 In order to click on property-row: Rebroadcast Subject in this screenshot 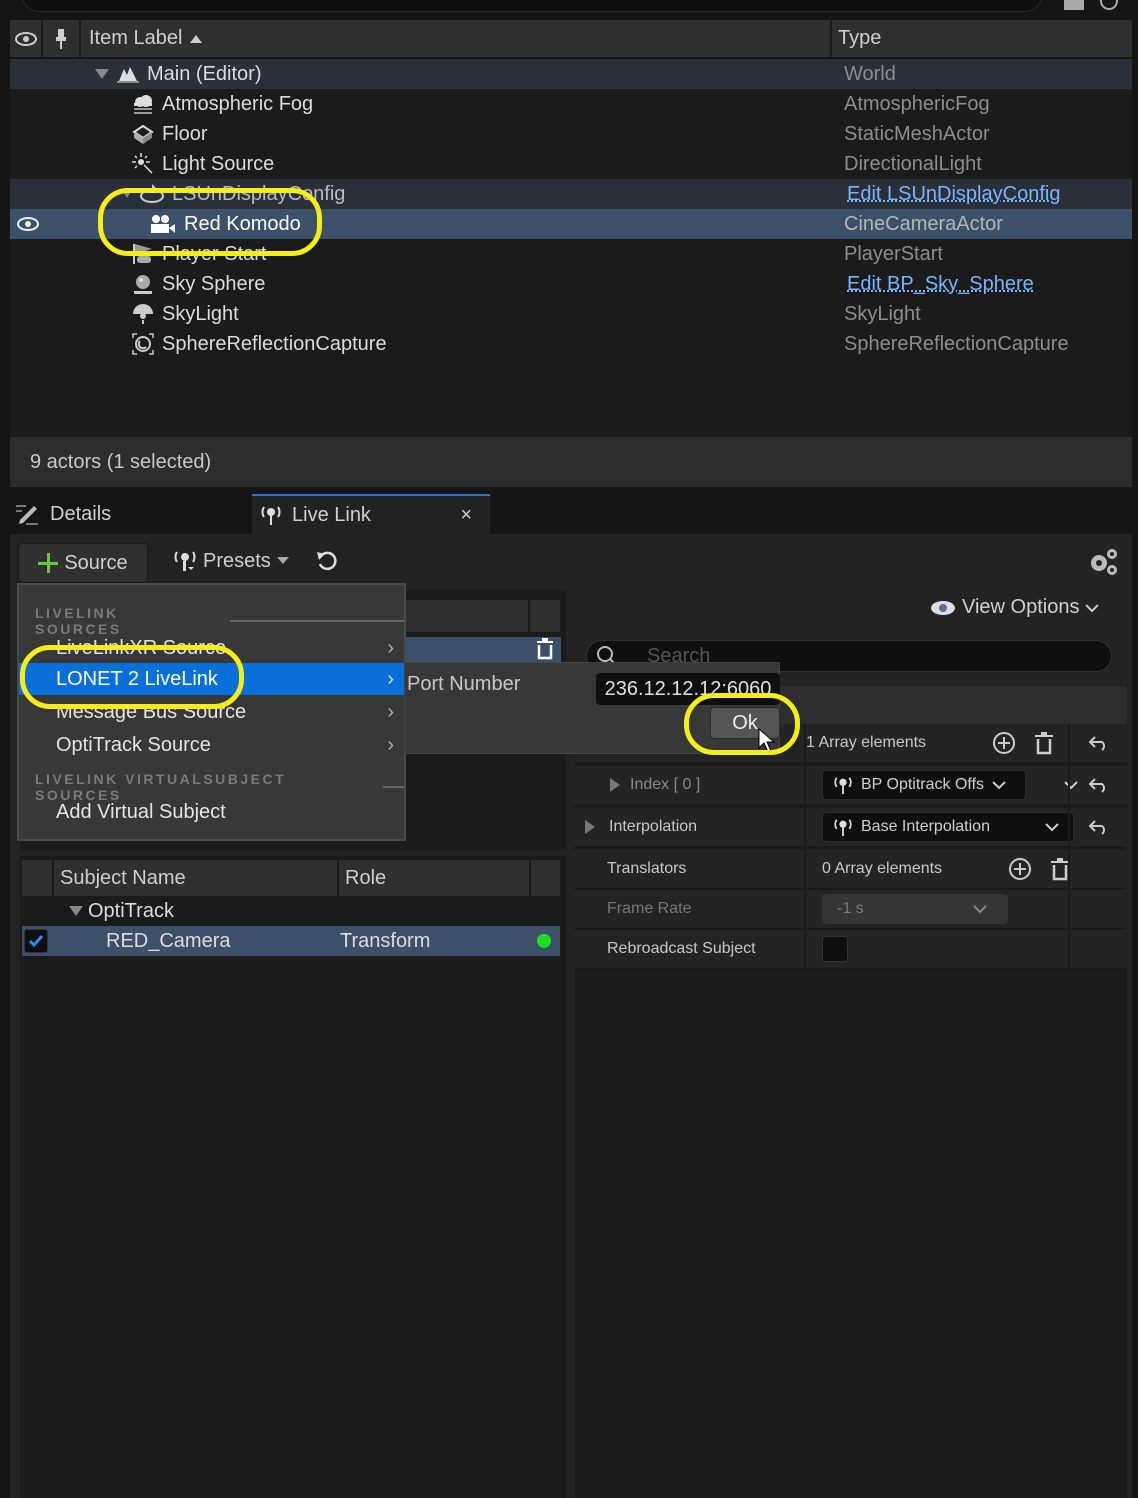, I will do `click(851, 950)`.